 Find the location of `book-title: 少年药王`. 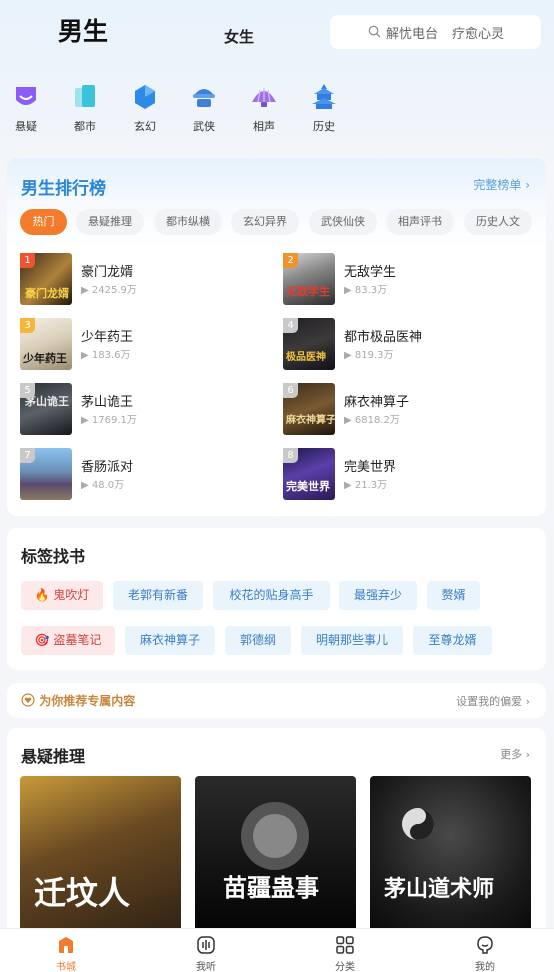

book-title: 少年药王 is located at coordinates (107, 337).